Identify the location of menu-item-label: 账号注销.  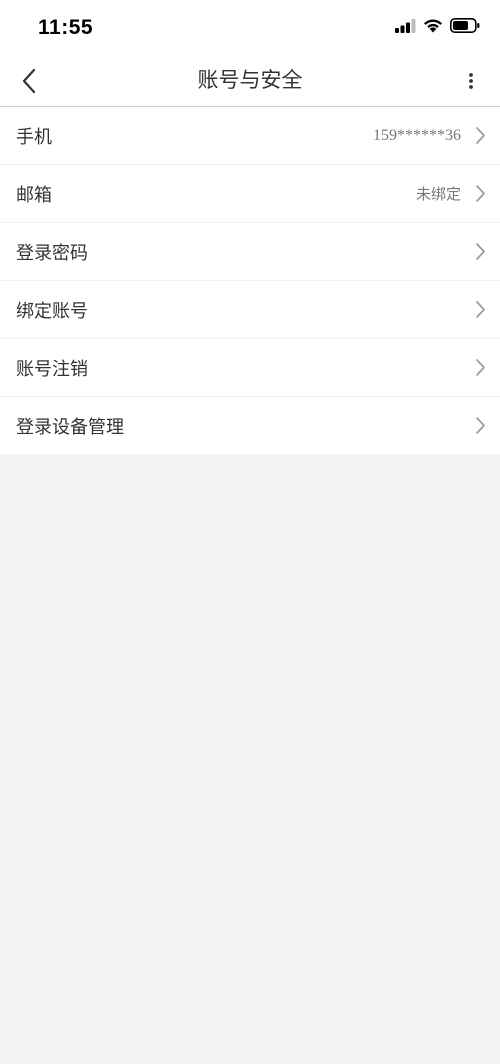
(52, 369).